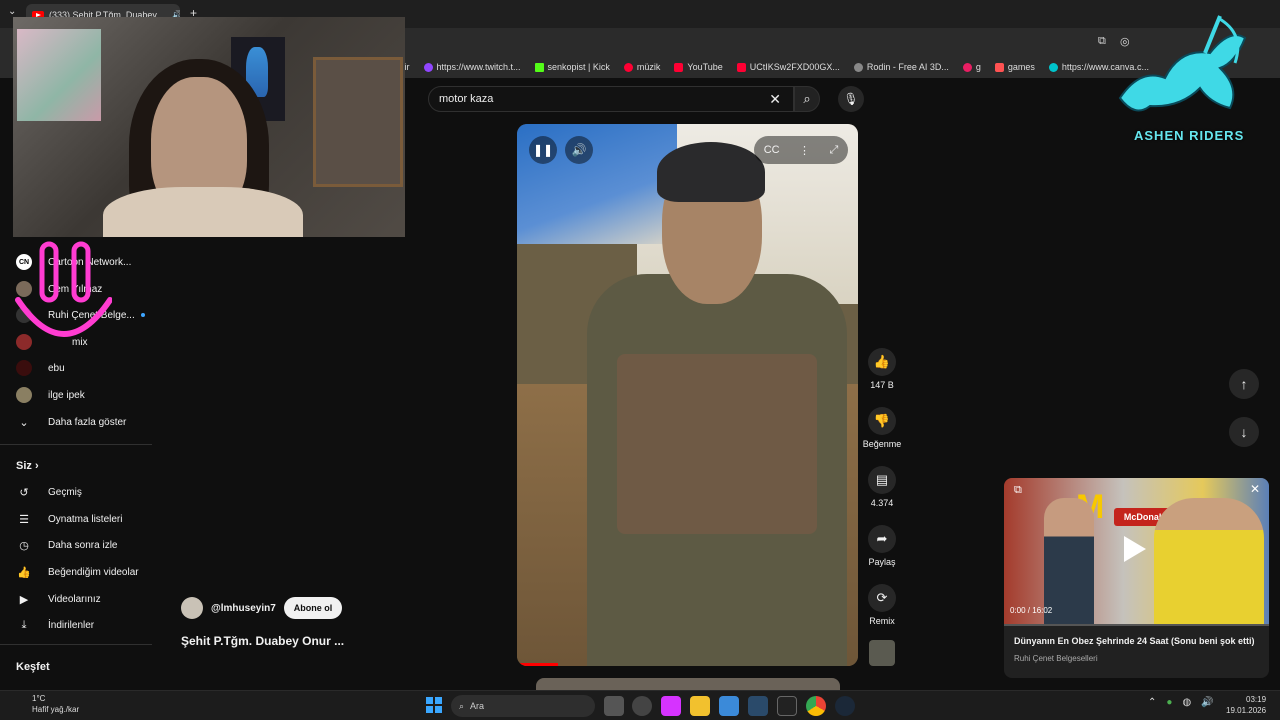 This screenshot has width=1280, height=720. Describe the element at coordinates (579, 150) in the screenshot. I see `volume-button: 🔊` at that location.